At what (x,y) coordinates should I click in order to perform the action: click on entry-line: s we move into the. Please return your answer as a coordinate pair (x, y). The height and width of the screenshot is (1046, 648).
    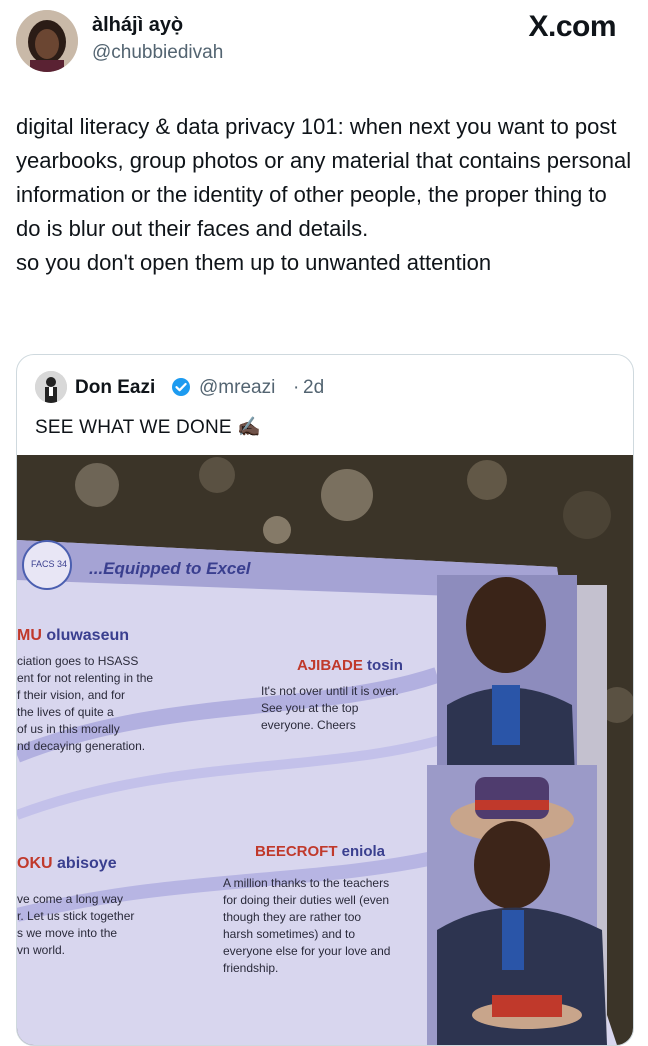
    Looking at the image, I should click on (67, 933).